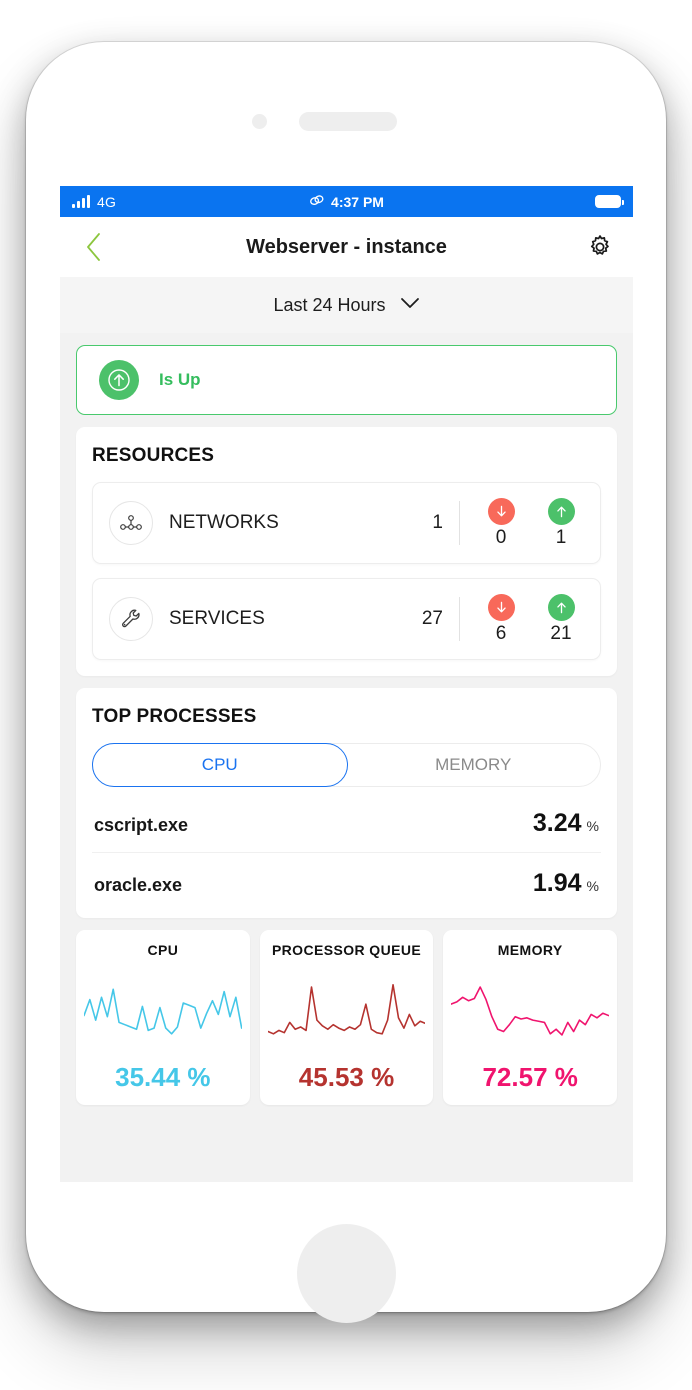 The width and height of the screenshot is (692, 1390). What do you see at coordinates (346, 823) in the screenshot?
I see `process-row: cscript.exe 3.24 %` at bounding box center [346, 823].